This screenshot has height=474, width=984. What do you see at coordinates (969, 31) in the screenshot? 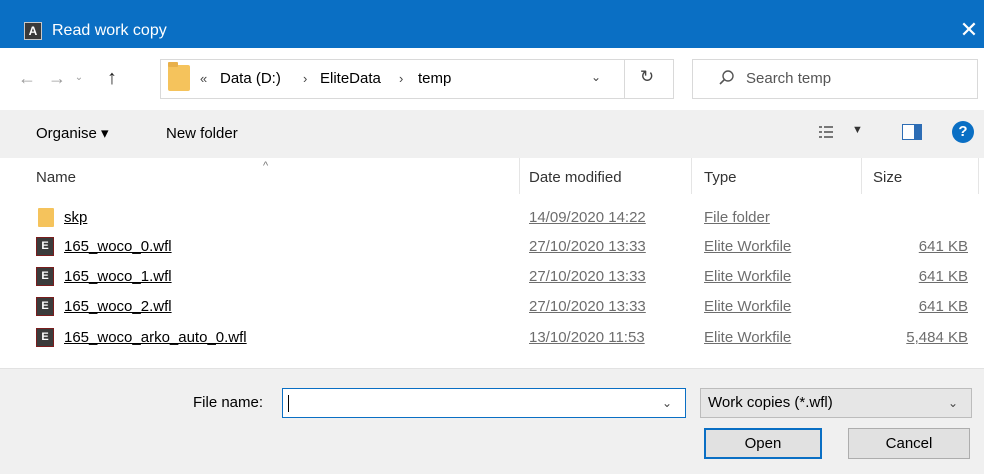
I see `close-icon: ✕` at bounding box center [969, 31].